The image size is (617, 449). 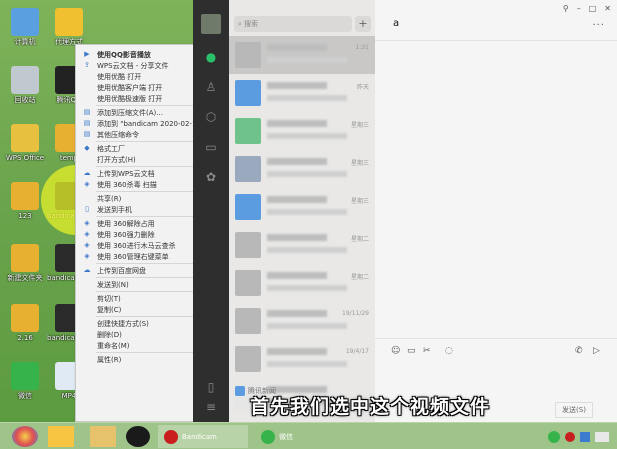 I want to click on desktop-icon: 计算机, so click(x=25, y=27).